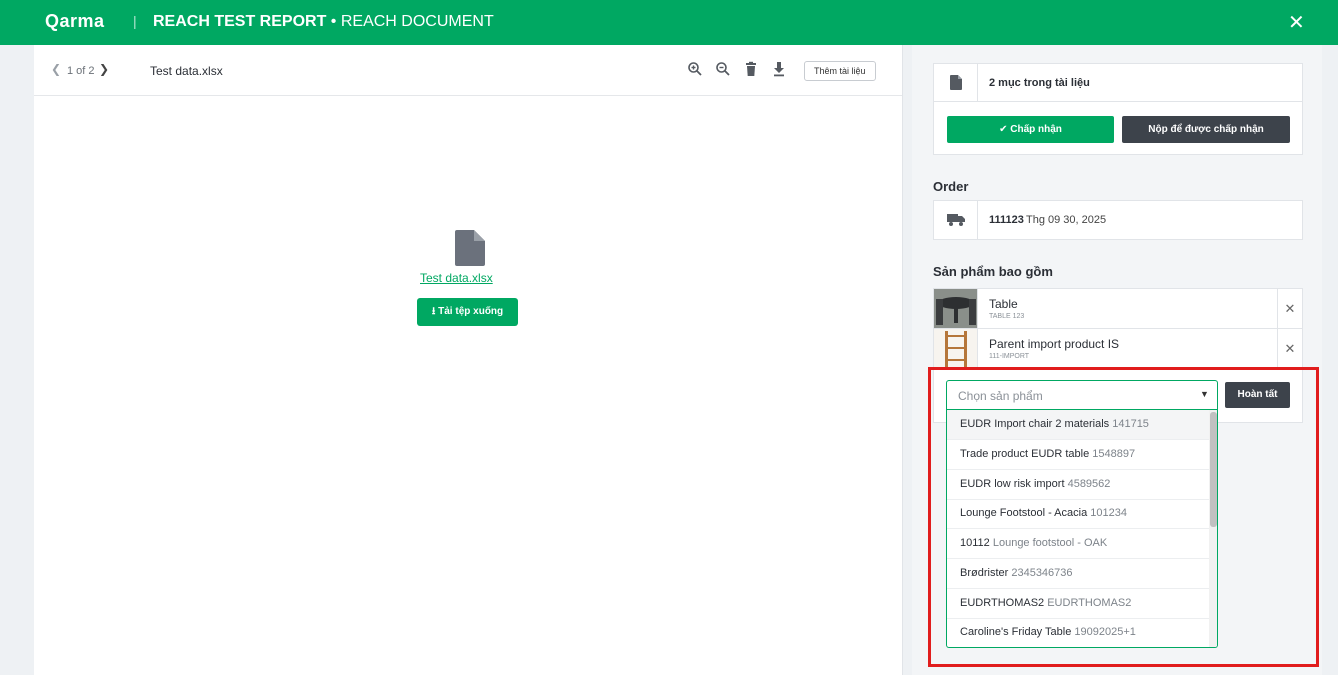 This screenshot has width=1338, height=675. I want to click on done-button: Hoàn tất, so click(1257, 395).